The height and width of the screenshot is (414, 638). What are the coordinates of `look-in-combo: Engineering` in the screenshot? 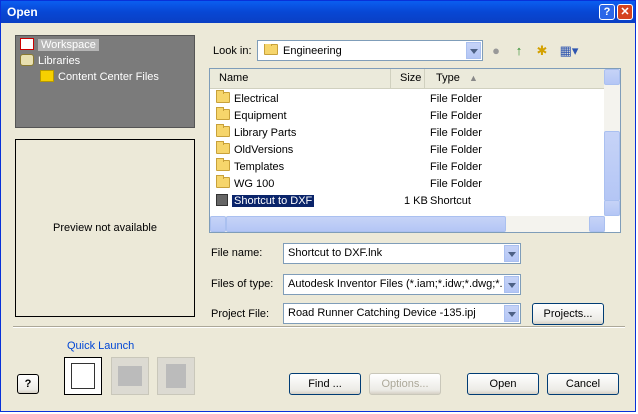 It's located at (370, 50).